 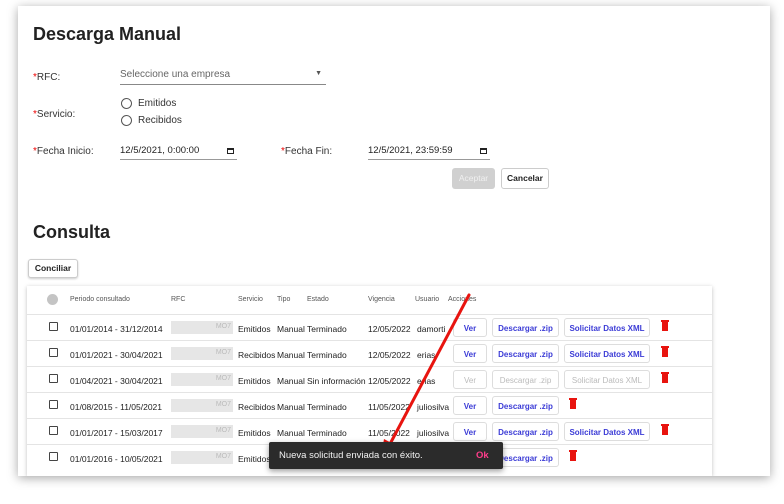 What do you see at coordinates (429, 369) in the screenshot?
I see `arrow-shaft` at bounding box center [429, 369].